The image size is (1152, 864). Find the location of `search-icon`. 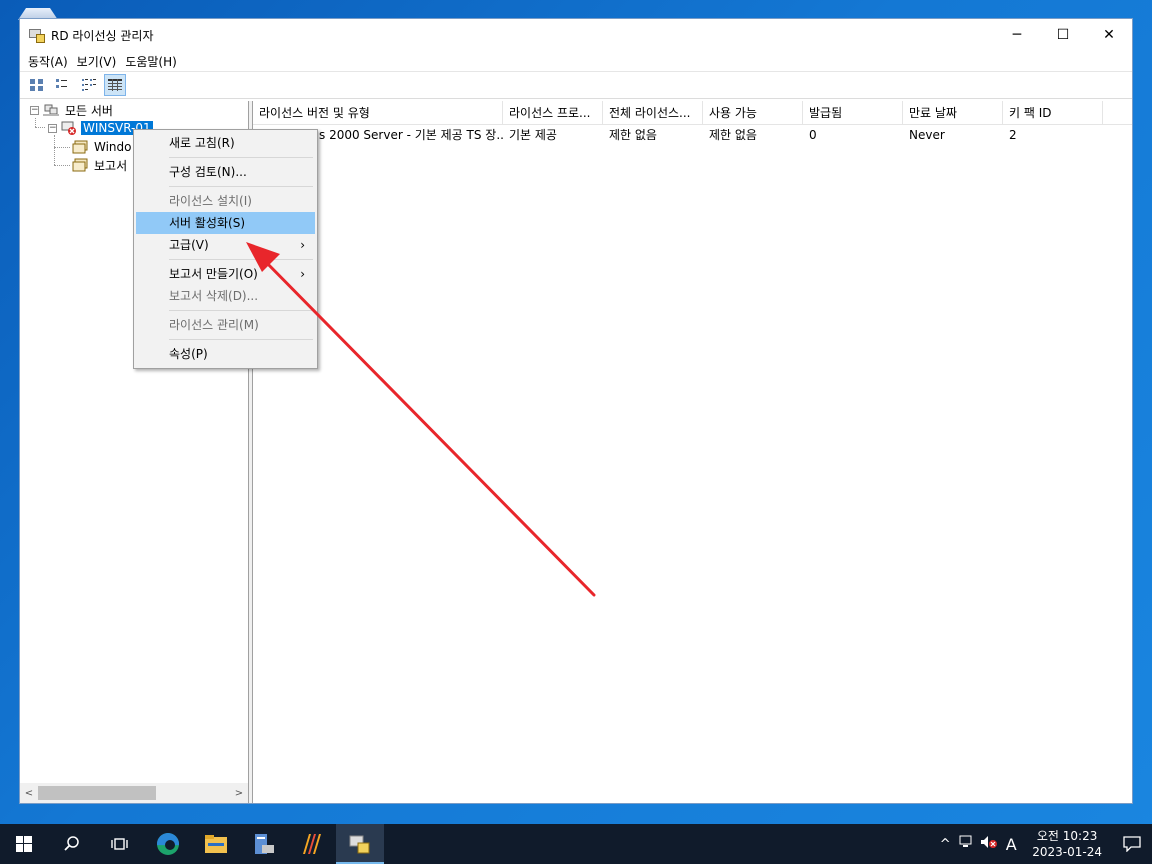

search-icon is located at coordinates (71, 843).